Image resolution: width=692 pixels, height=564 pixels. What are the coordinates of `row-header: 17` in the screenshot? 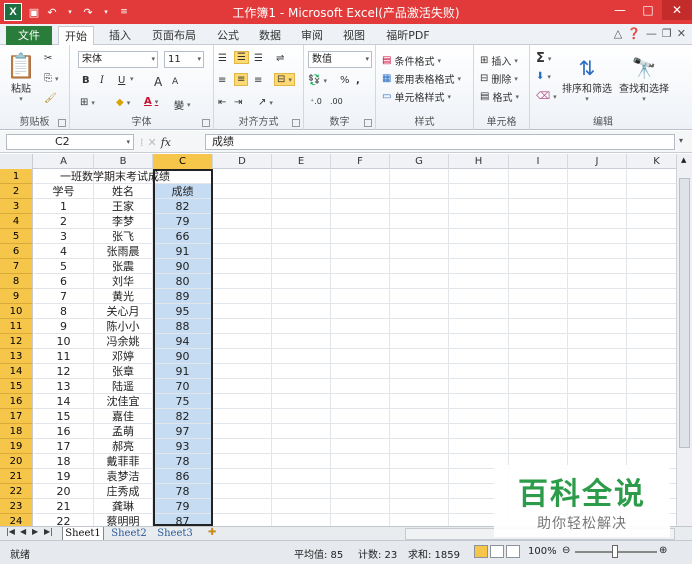 It's located at (16, 416).